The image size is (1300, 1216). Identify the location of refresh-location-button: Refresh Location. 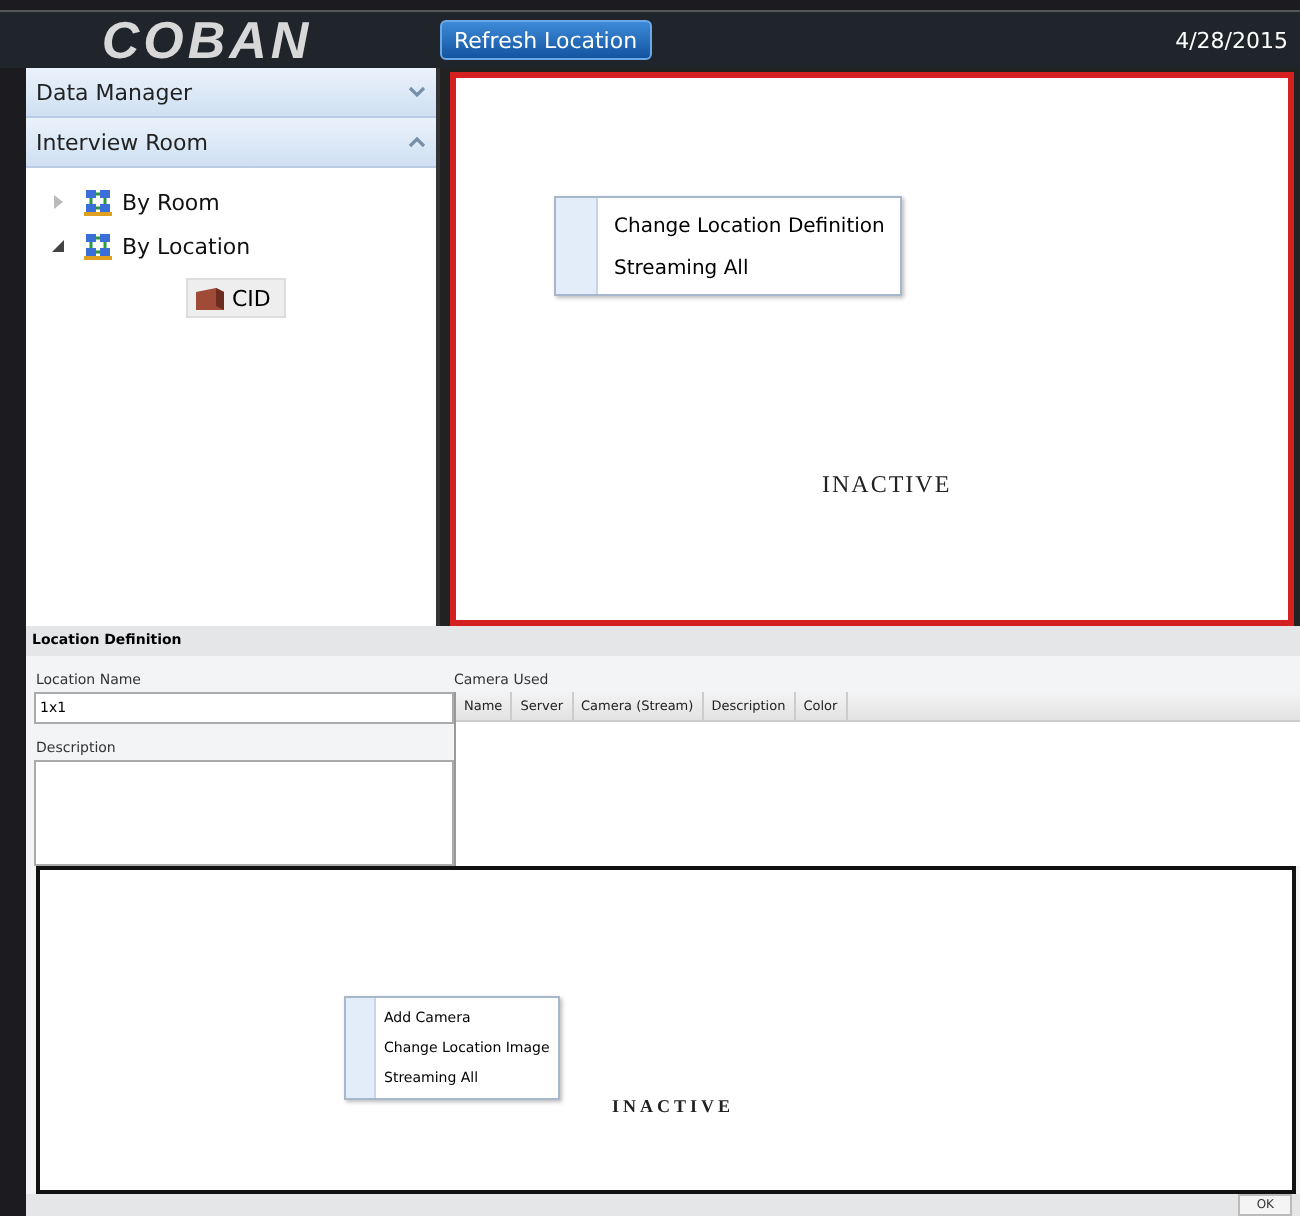
(546, 40).